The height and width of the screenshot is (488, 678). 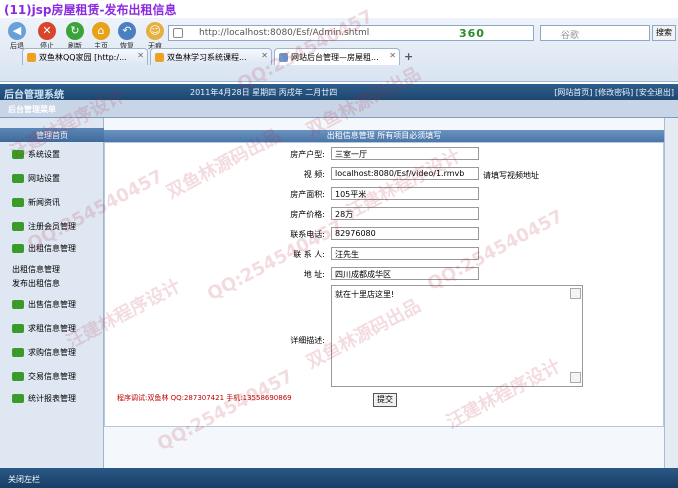 I want to click on video-input: localhost:8080/Esf/video/1.rmvb, so click(x=405, y=173).